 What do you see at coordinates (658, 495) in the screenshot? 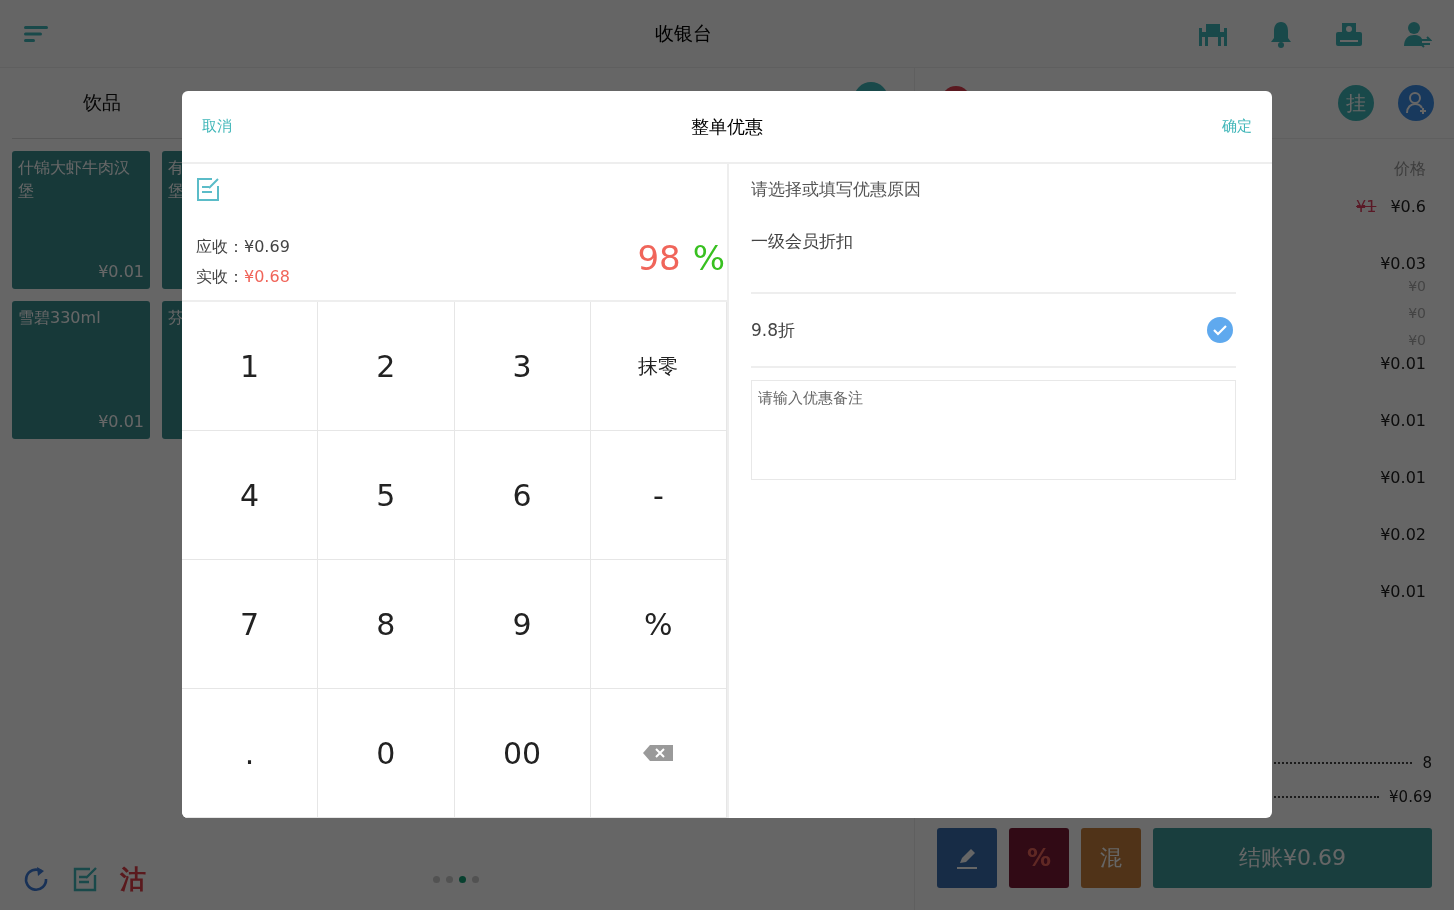
I see `keypad-key: -` at bounding box center [658, 495].